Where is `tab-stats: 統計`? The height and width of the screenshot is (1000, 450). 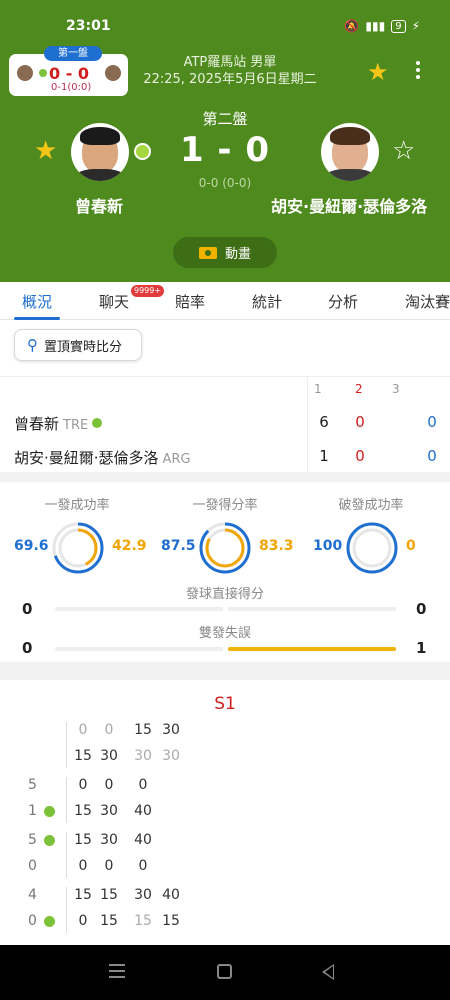
tab-stats: 統計 is located at coordinates (267, 301).